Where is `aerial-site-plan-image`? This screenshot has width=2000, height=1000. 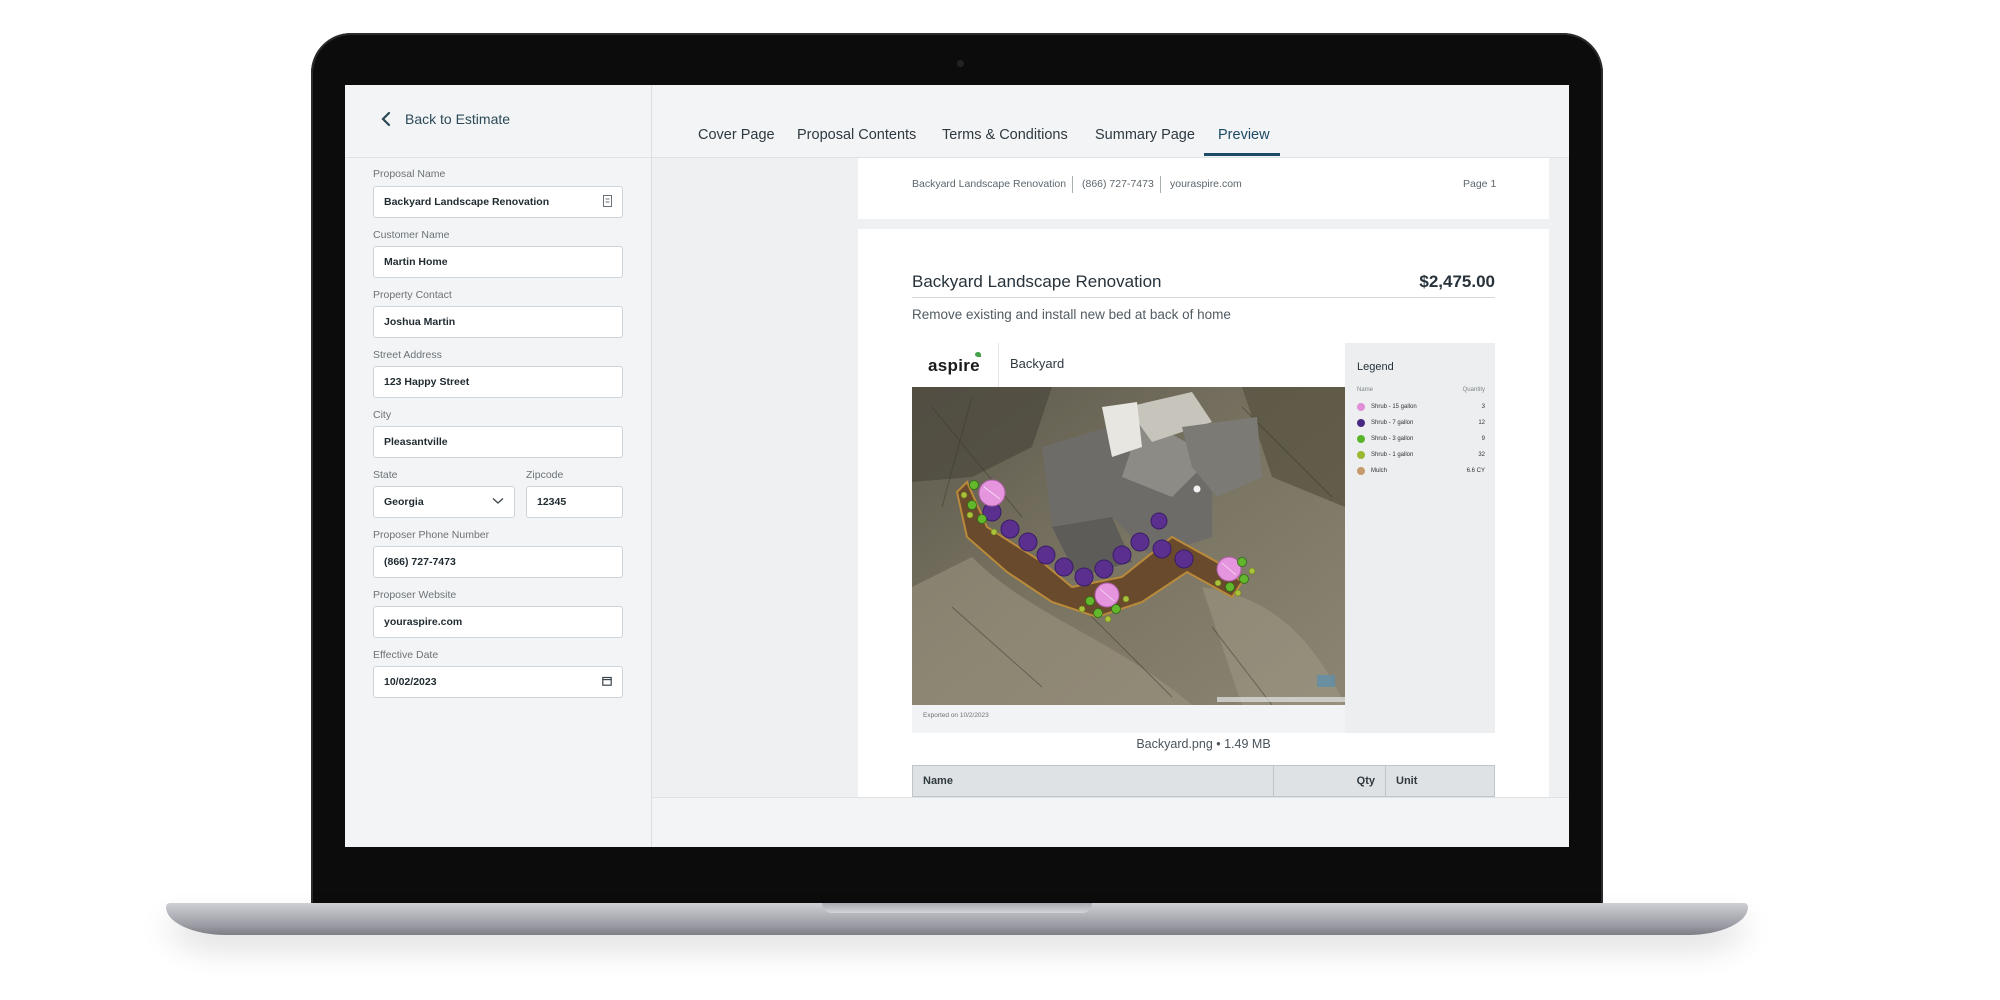 aerial-site-plan-image is located at coordinates (1128, 546).